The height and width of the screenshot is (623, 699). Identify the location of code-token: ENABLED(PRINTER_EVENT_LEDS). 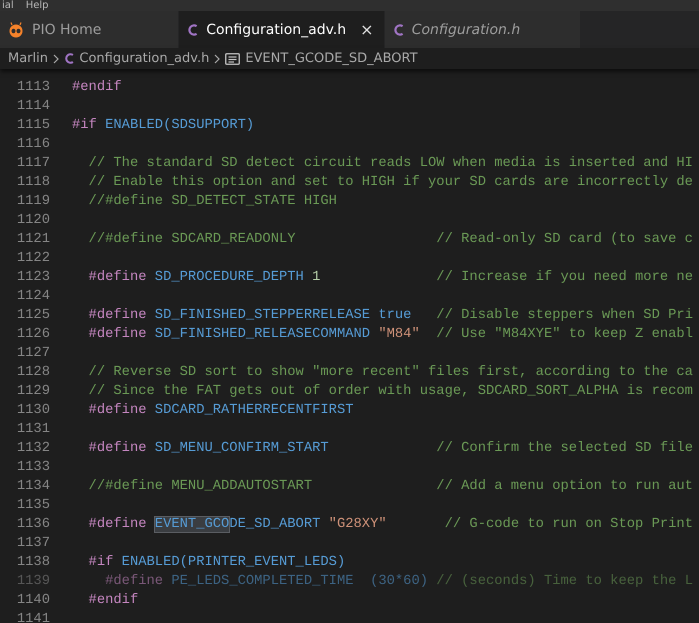
(233, 562).